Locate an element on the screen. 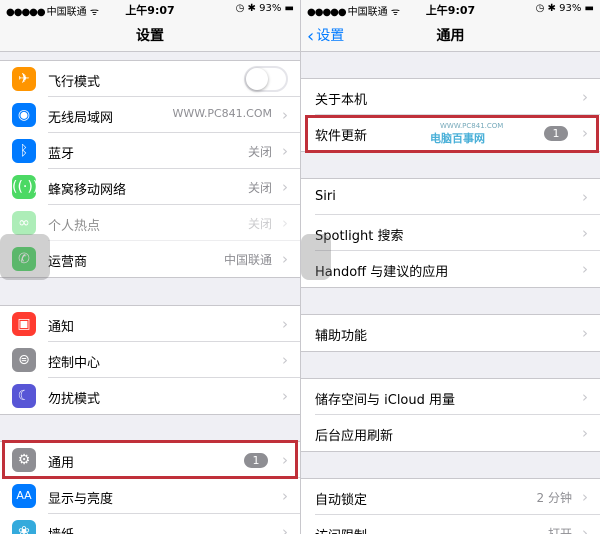 The height and width of the screenshot is (534, 600). row-value: WWW.PC841.COM is located at coordinates (222, 113).